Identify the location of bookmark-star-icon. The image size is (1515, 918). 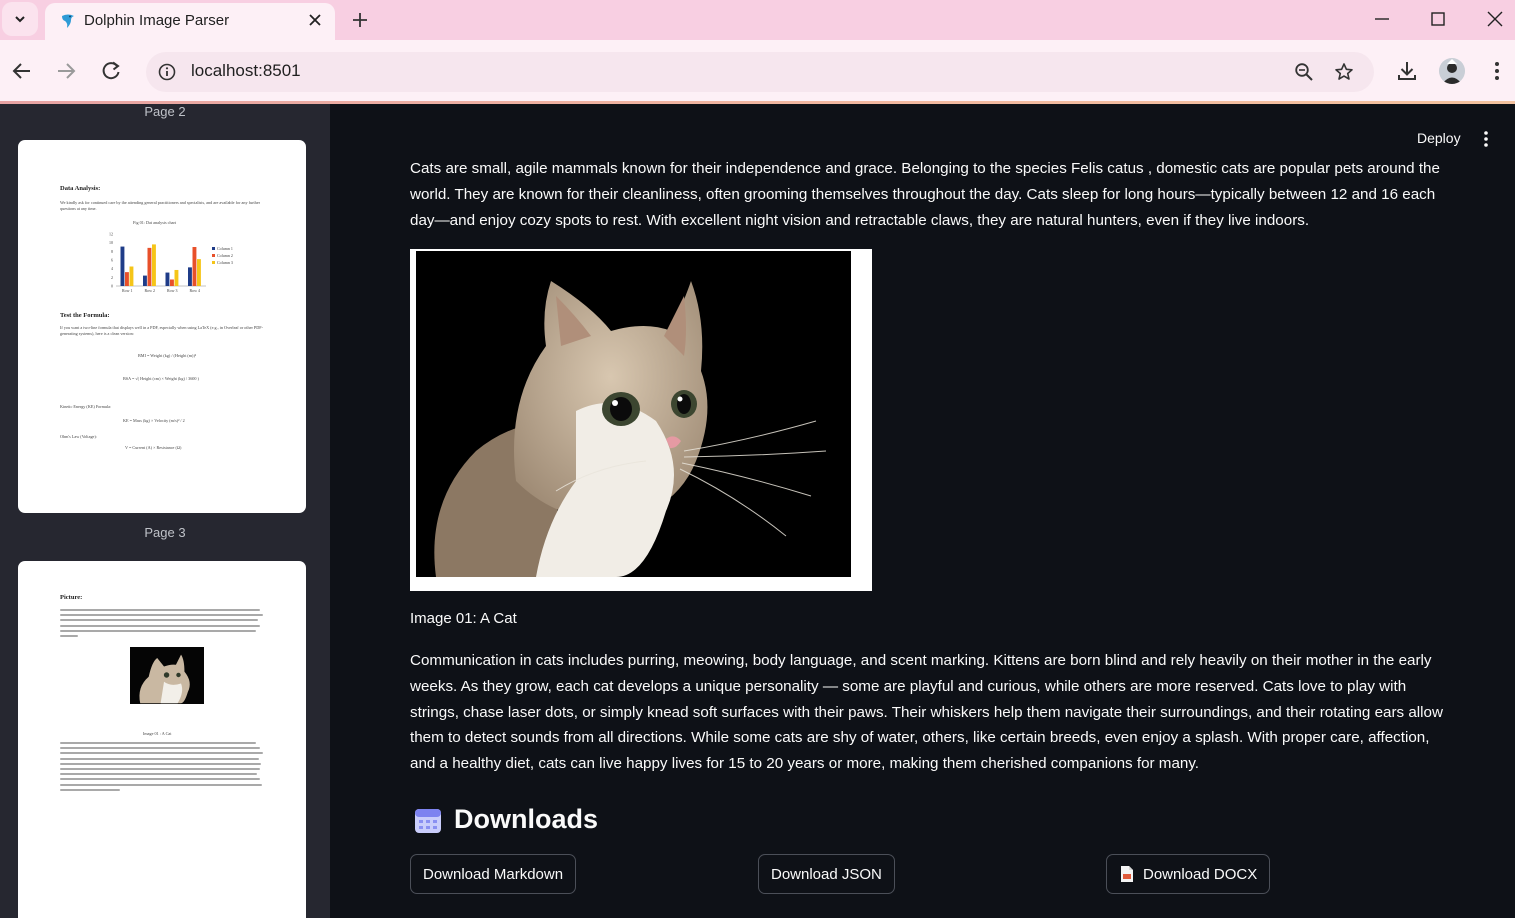
(1344, 72).